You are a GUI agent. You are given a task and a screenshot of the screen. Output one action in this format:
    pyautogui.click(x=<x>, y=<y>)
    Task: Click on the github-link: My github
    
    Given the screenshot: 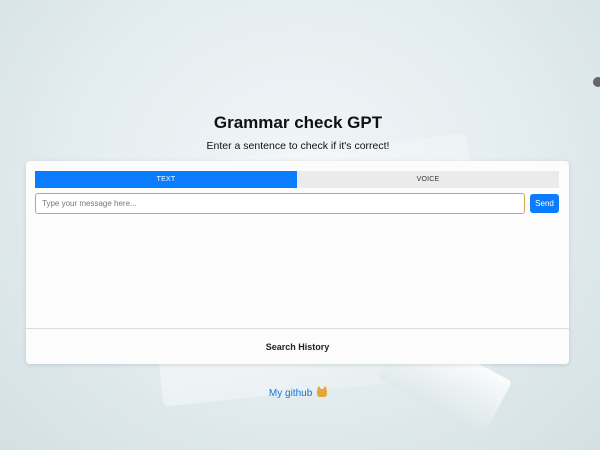 What is the action you would take?
    pyautogui.click(x=298, y=392)
    